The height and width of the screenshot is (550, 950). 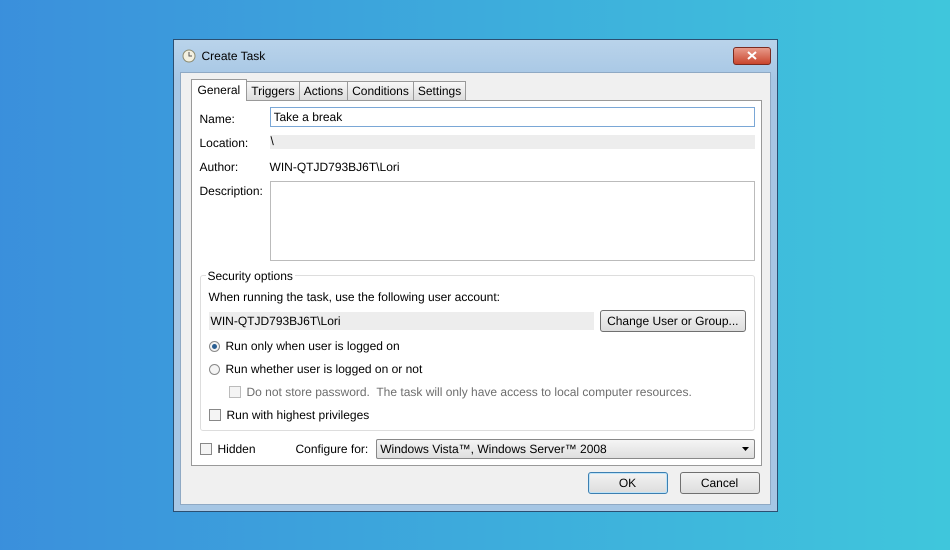 I want to click on field-label: Location:, so click(x=225, y=142).